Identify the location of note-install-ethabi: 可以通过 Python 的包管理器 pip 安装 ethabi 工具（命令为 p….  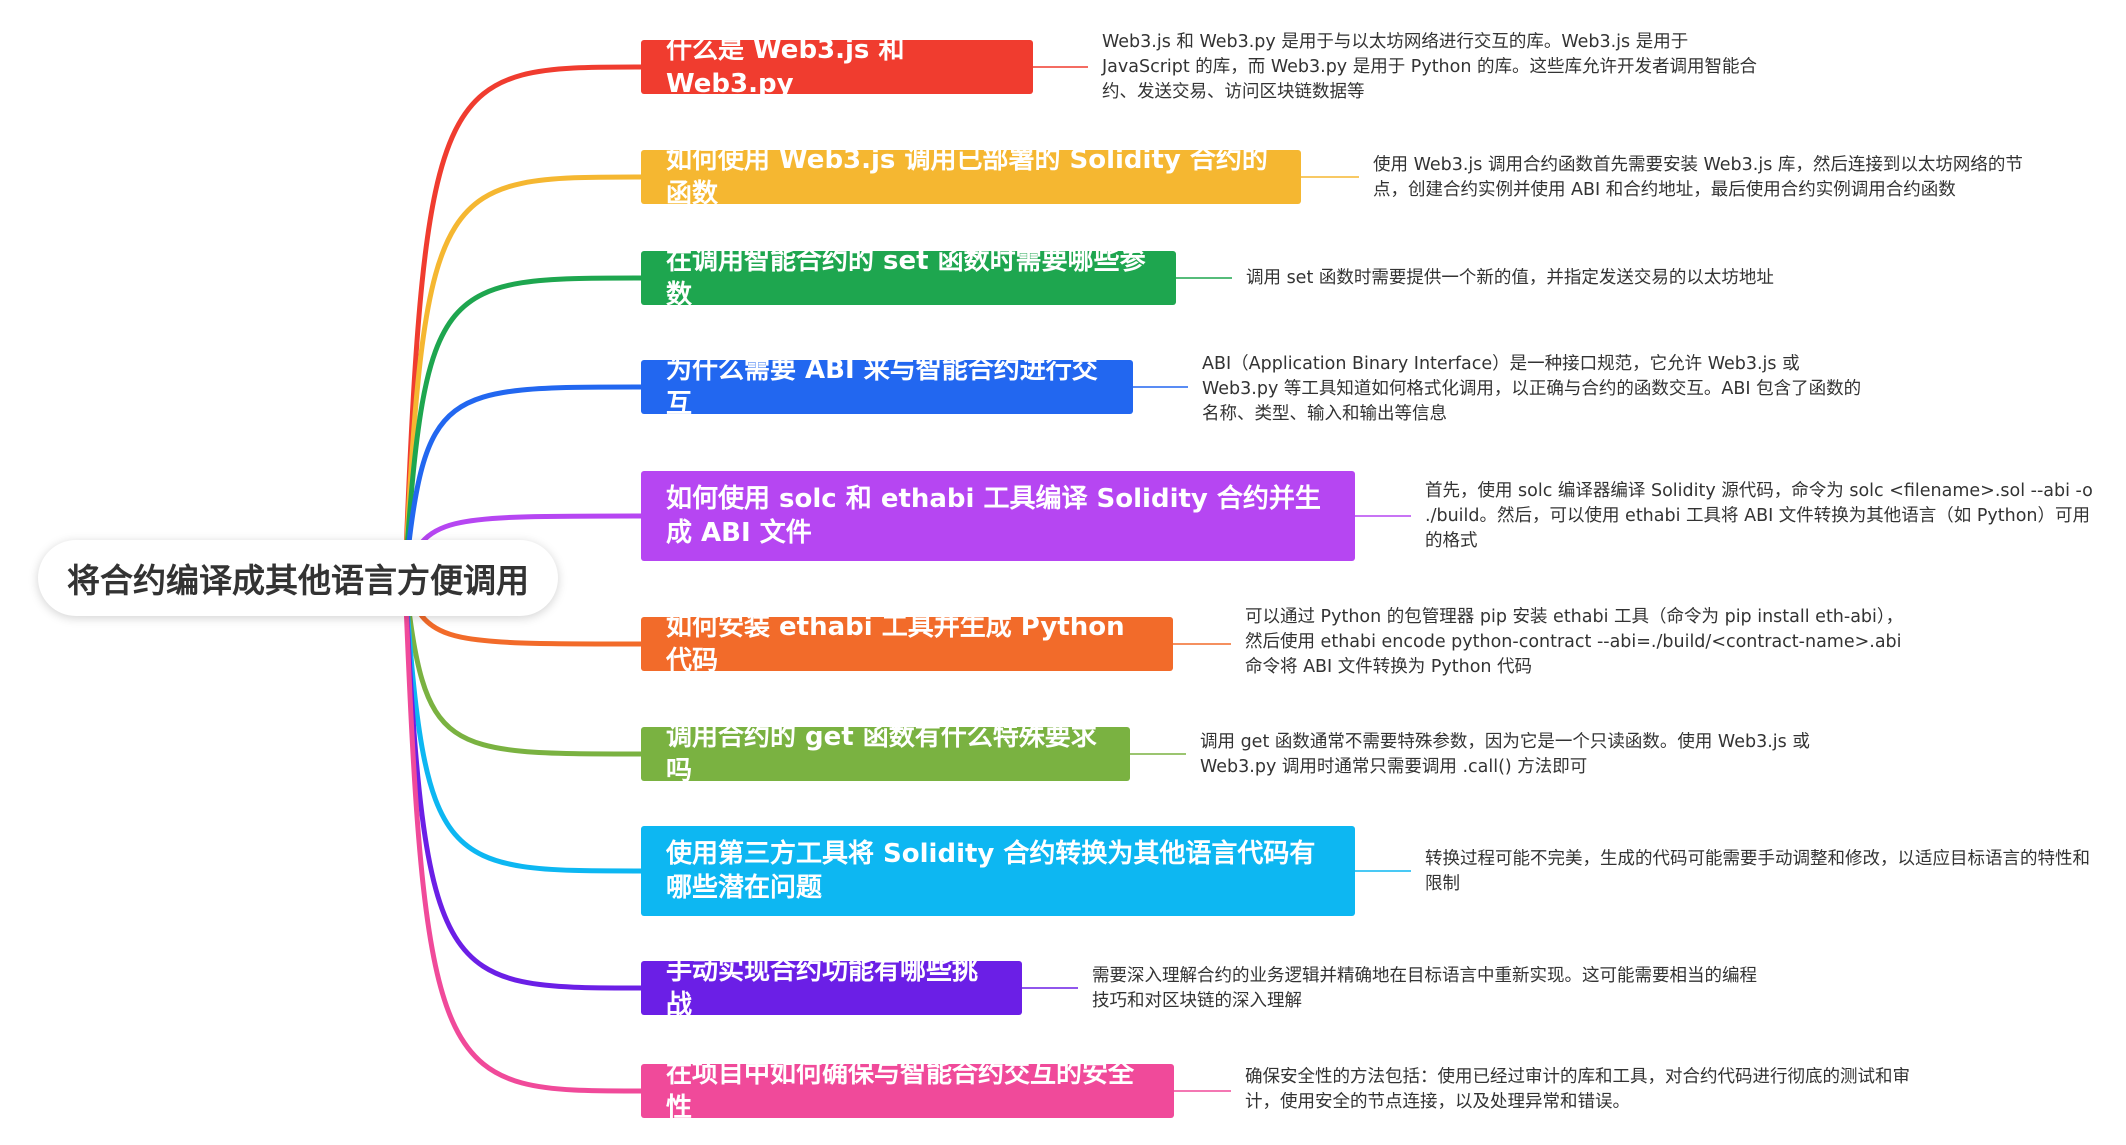
(1574, 642).